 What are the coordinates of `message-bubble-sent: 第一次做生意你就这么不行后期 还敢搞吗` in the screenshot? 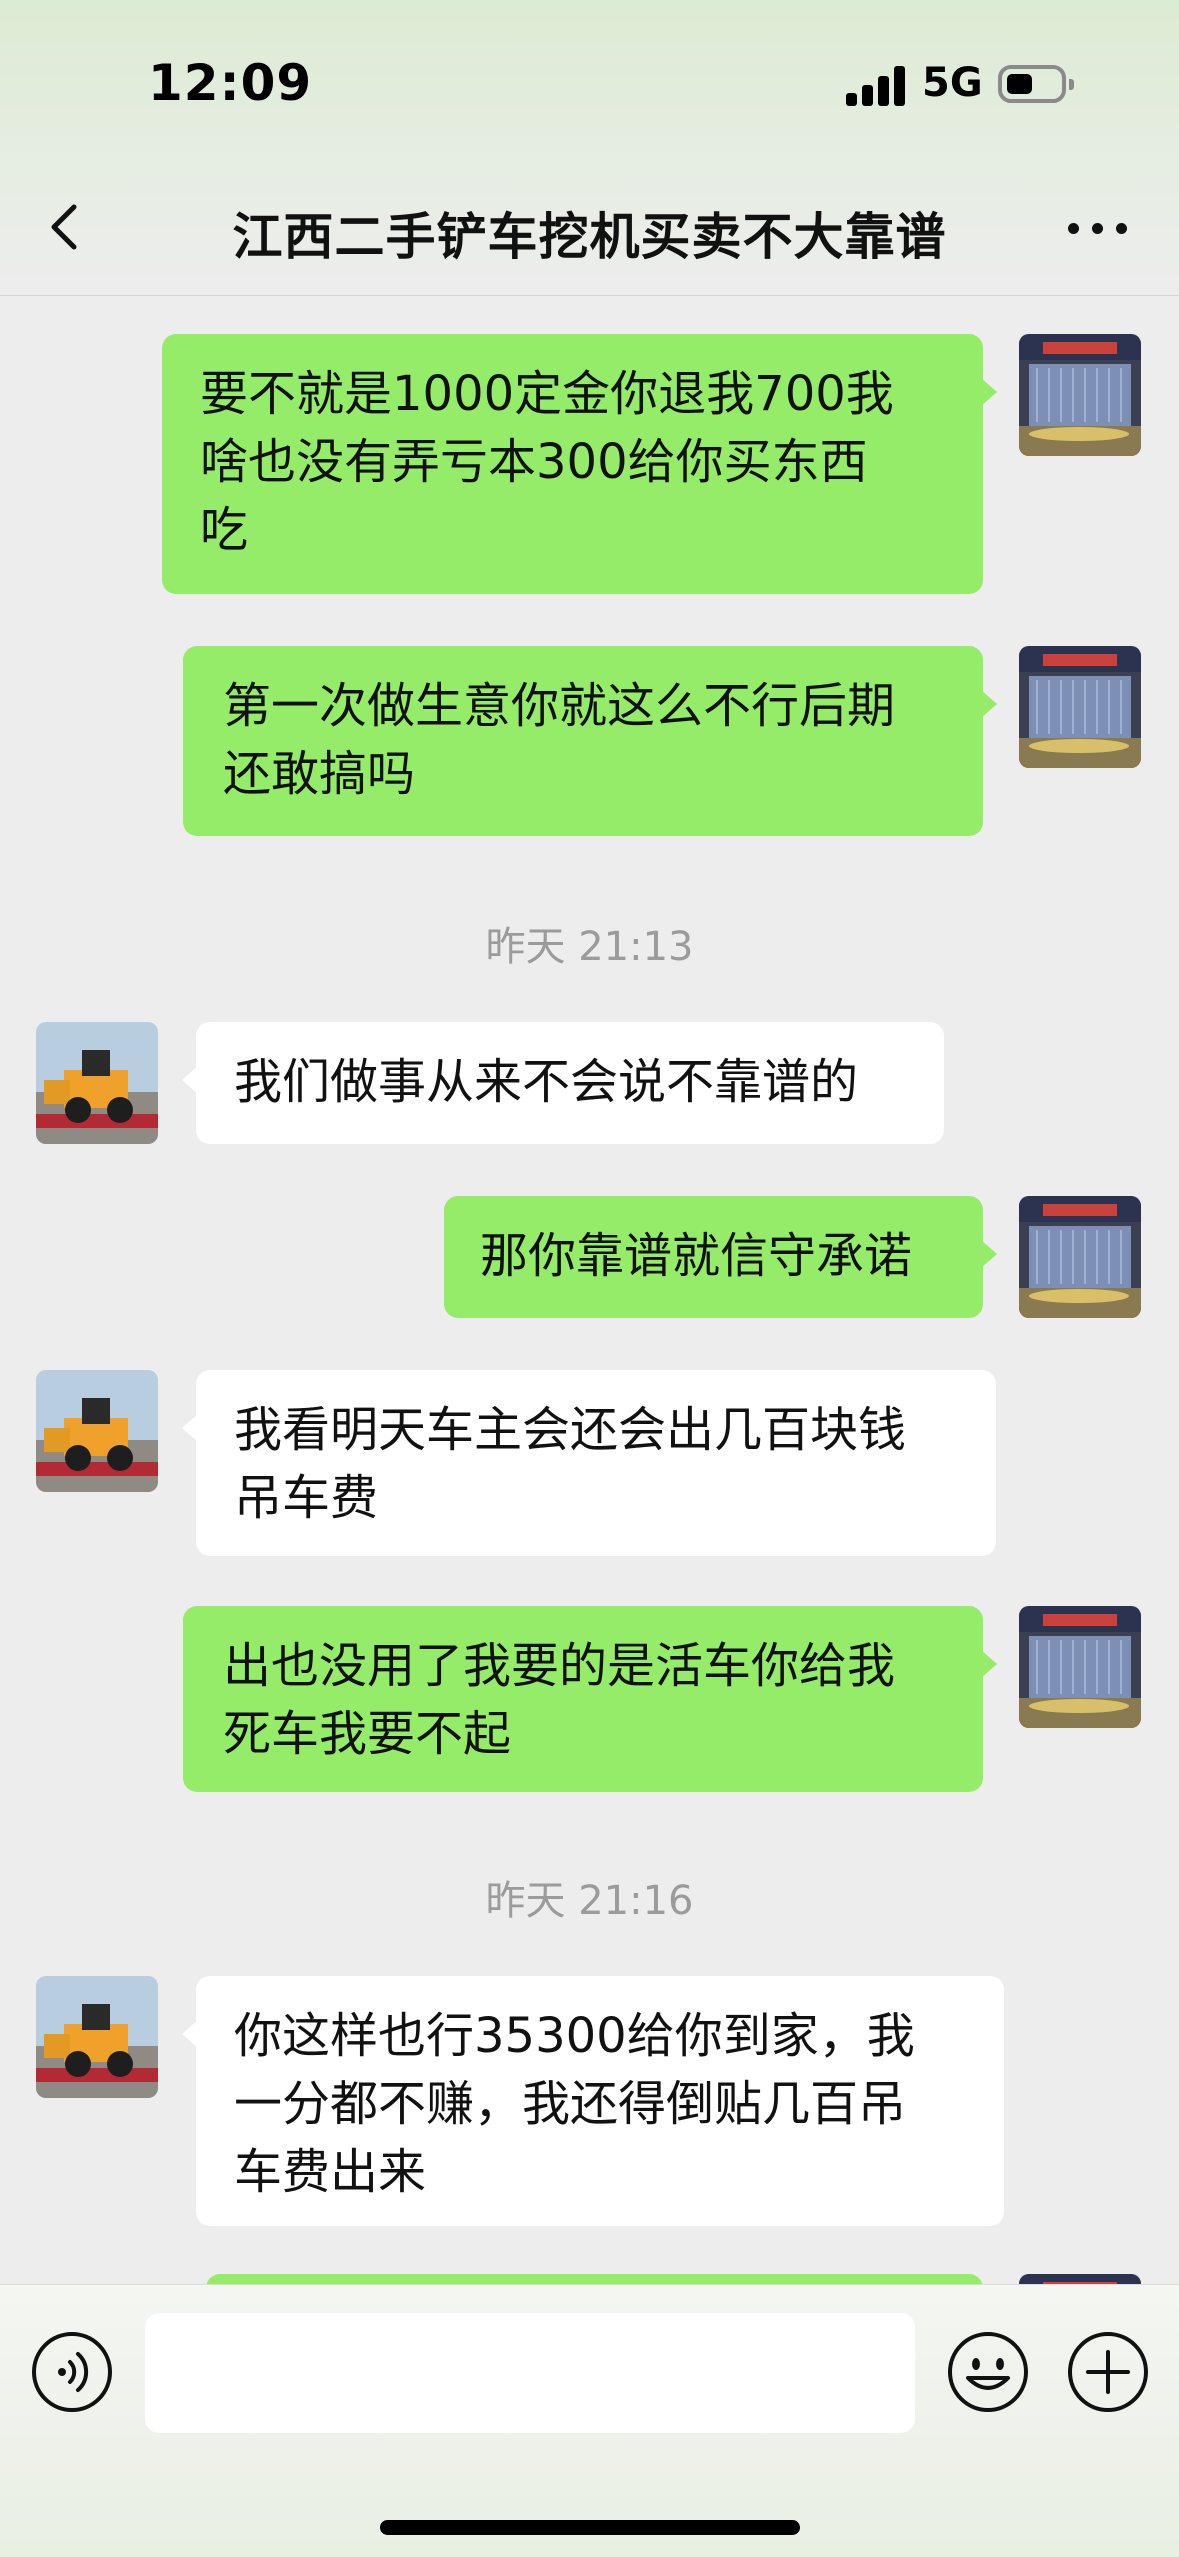 It's located at (590, 741).